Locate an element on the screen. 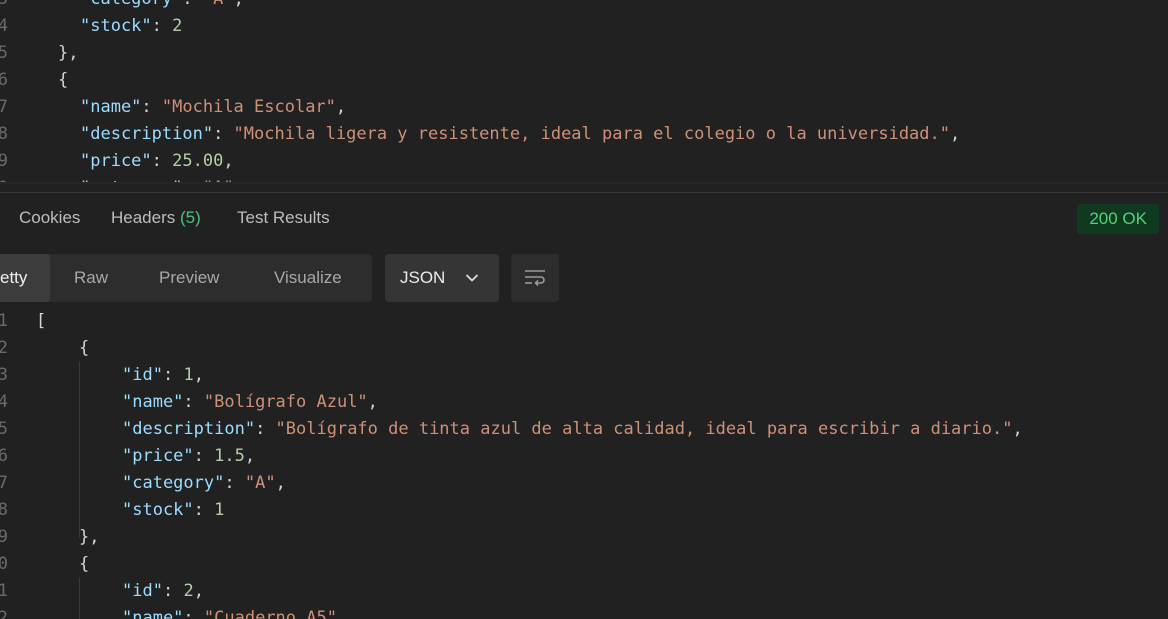 Image resolution: width=1168 pixels, height=619 pixels. editor-scroll-edge is located at coordinates (584, 183).